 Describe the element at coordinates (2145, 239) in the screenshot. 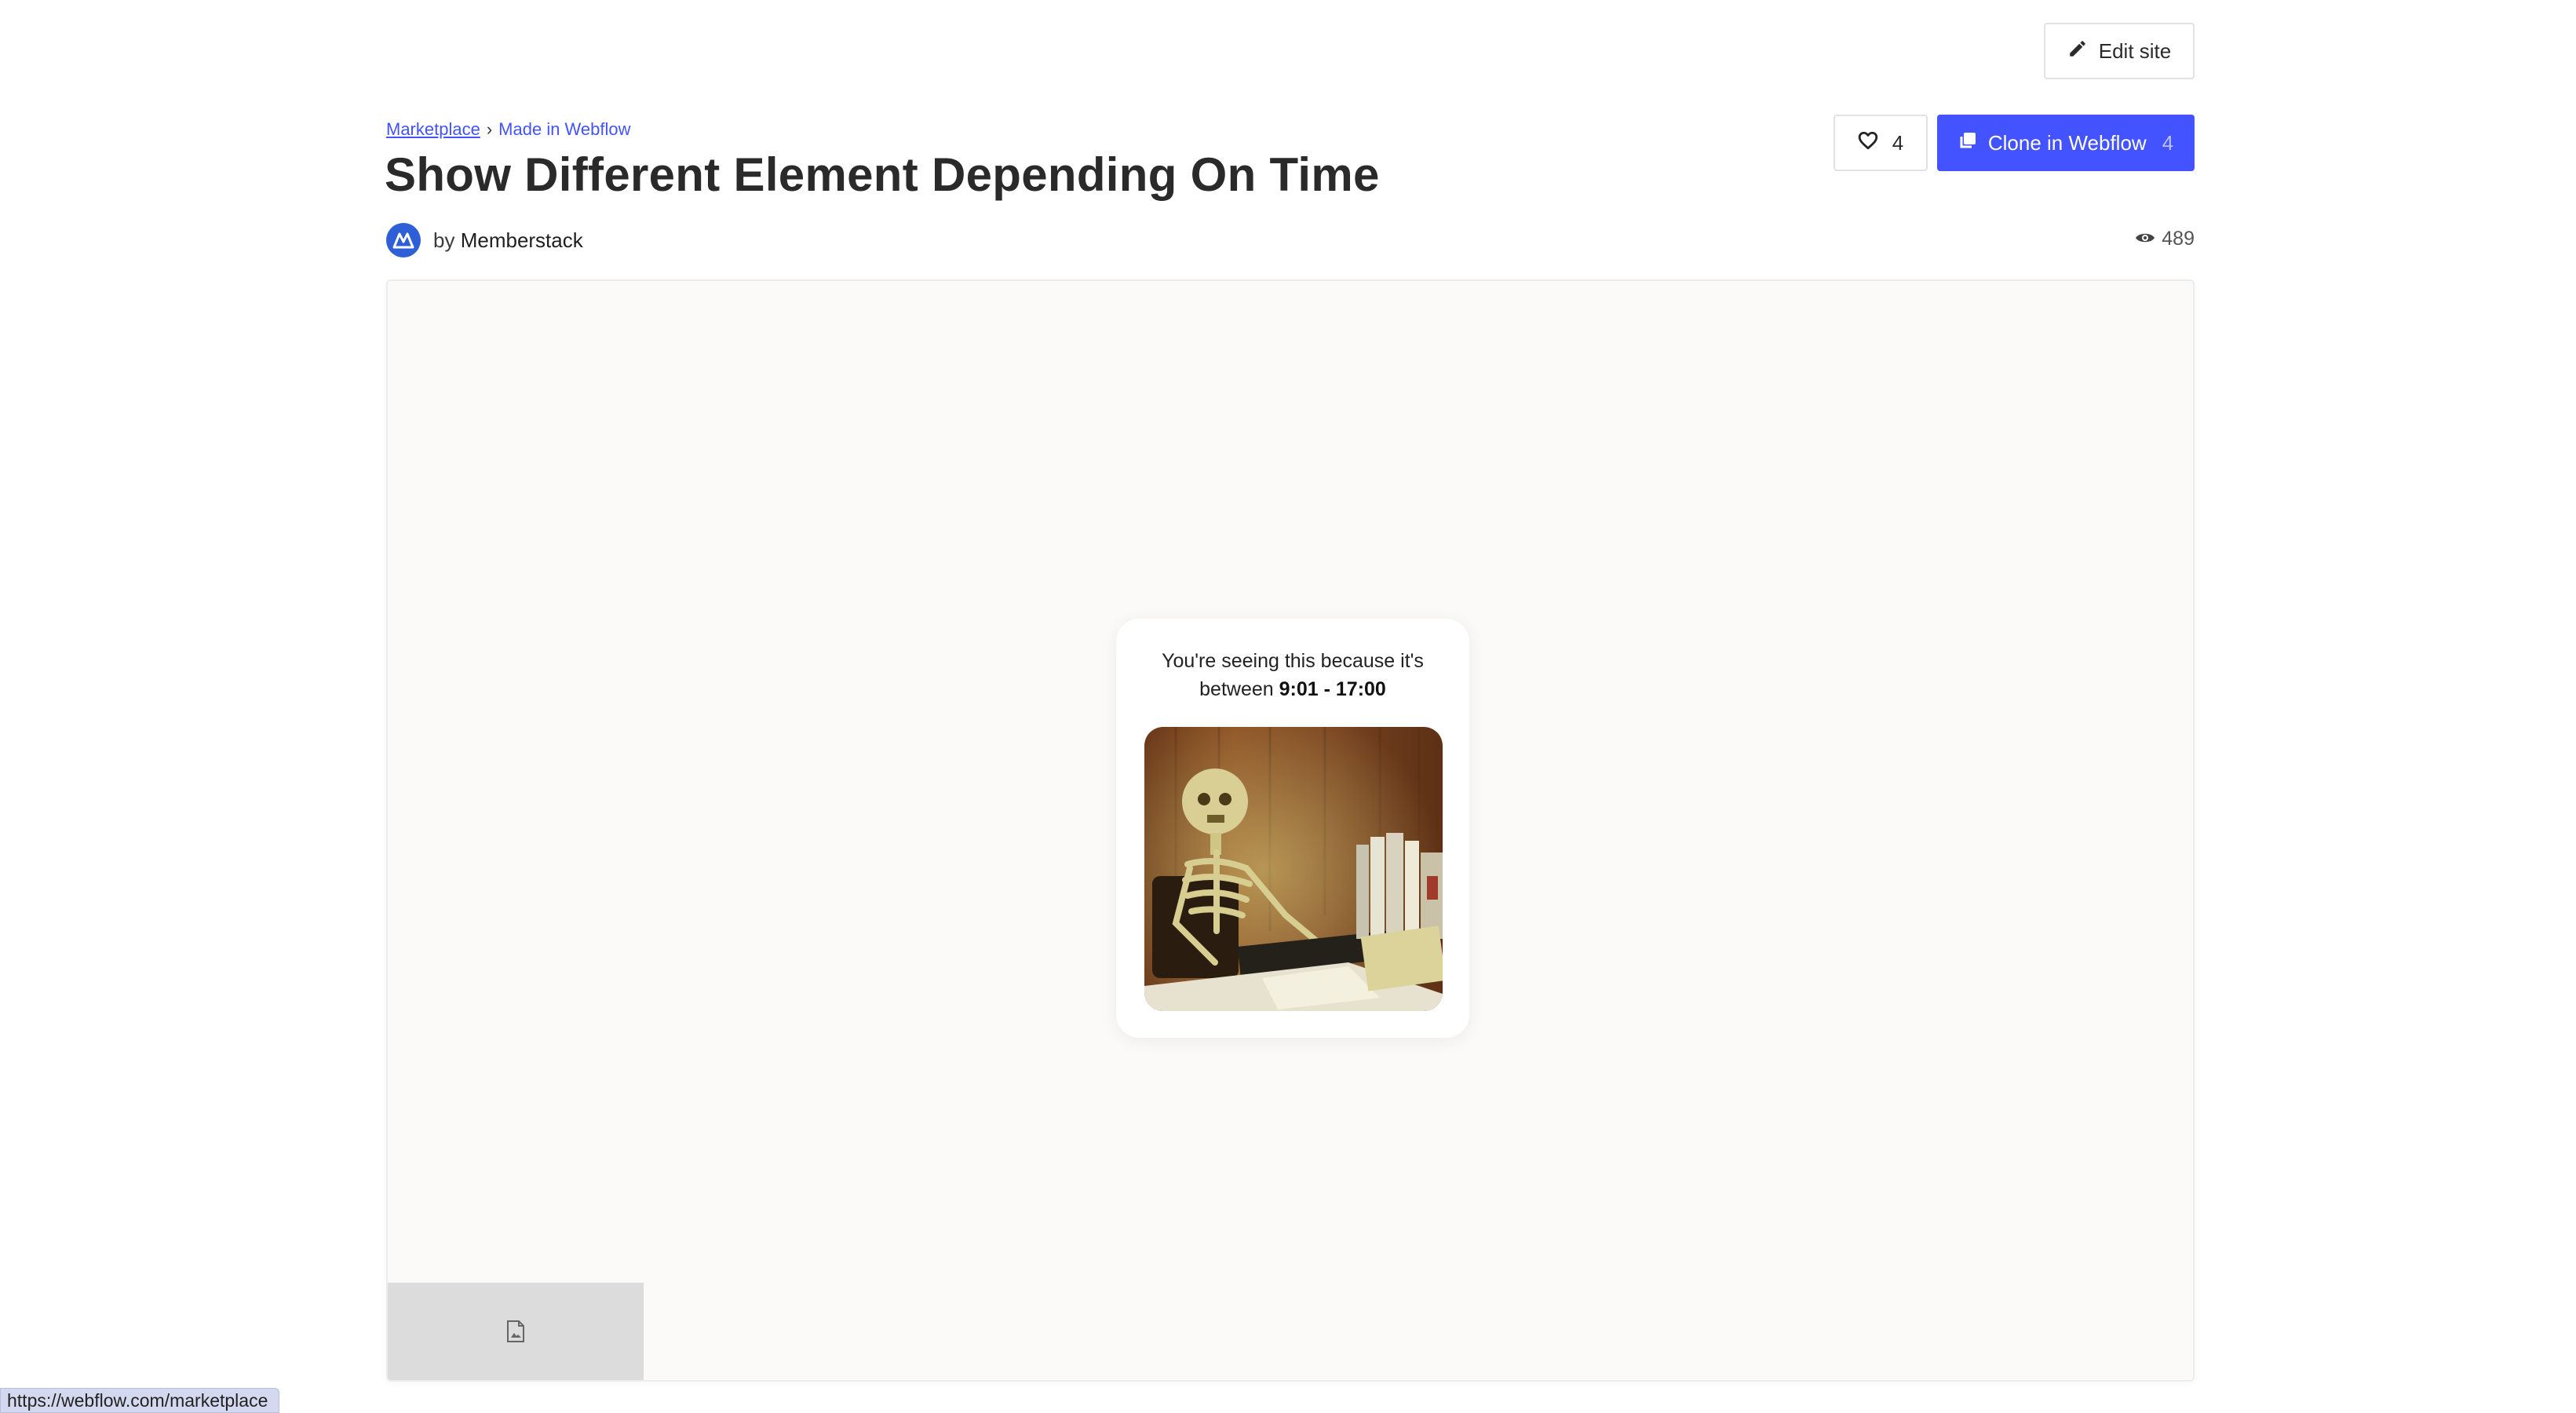

I see `eye-icon` at that location.